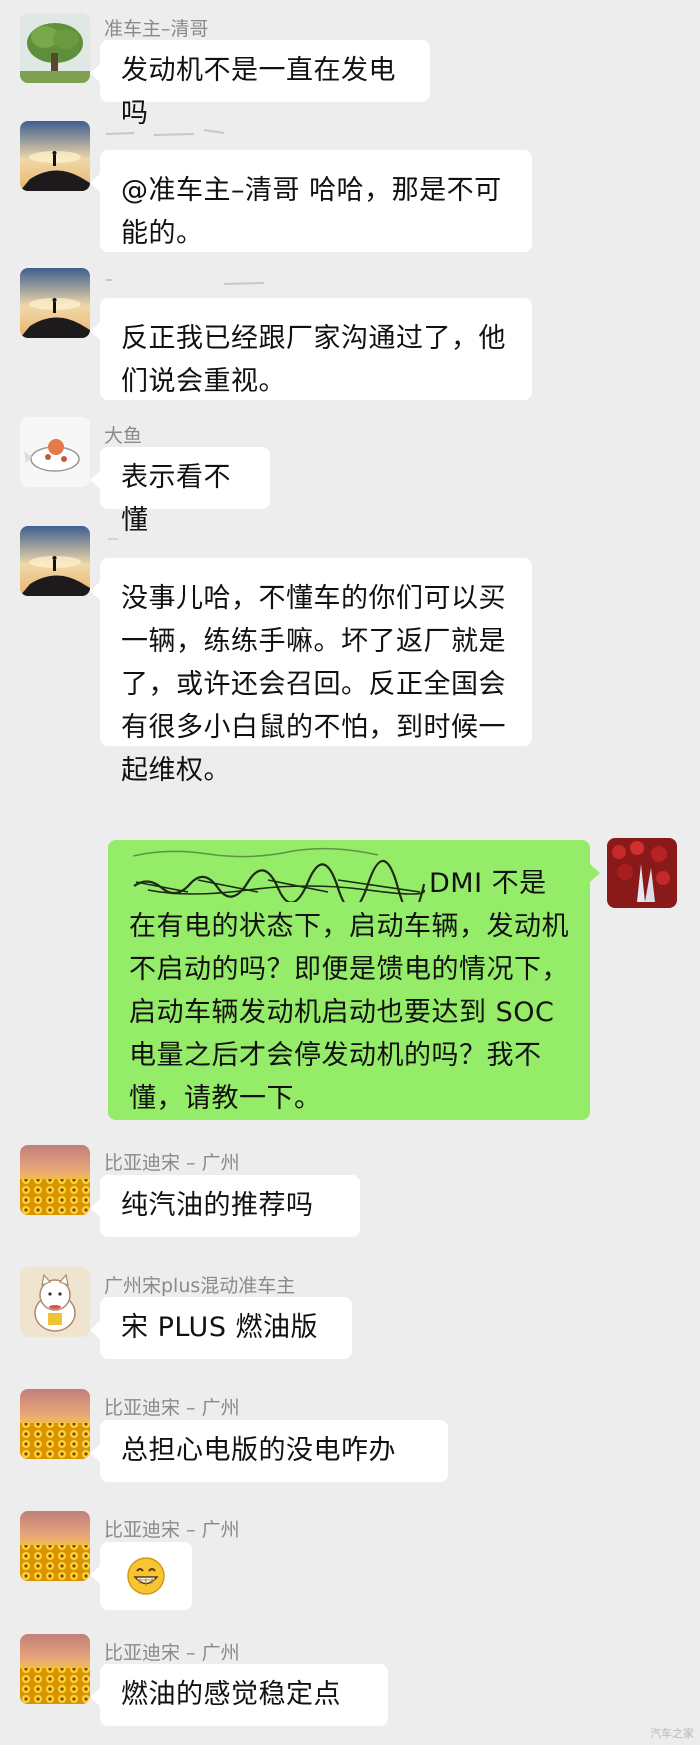 This screenshot has height=1745, width=700. I want to click on message-bubble: 反正我已经跟厂家沟通过了，他们说会重视。, so click(311, 349).